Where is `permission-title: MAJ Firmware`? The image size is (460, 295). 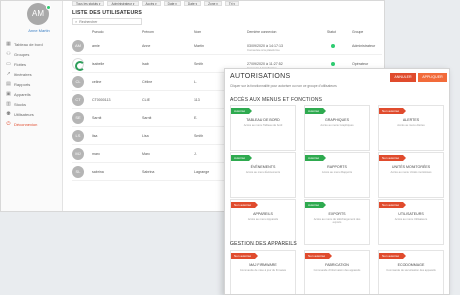 permission-title: MAJ Firmware is located at coordinates (263, 265).